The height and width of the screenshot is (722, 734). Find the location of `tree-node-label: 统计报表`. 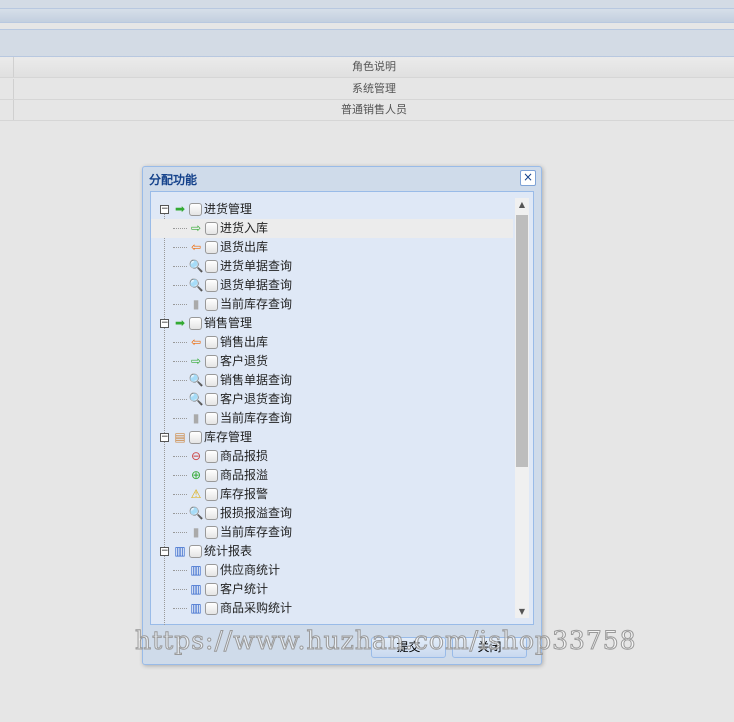

tree-node-label: 统计报表 is located at coordinates (228, 551).